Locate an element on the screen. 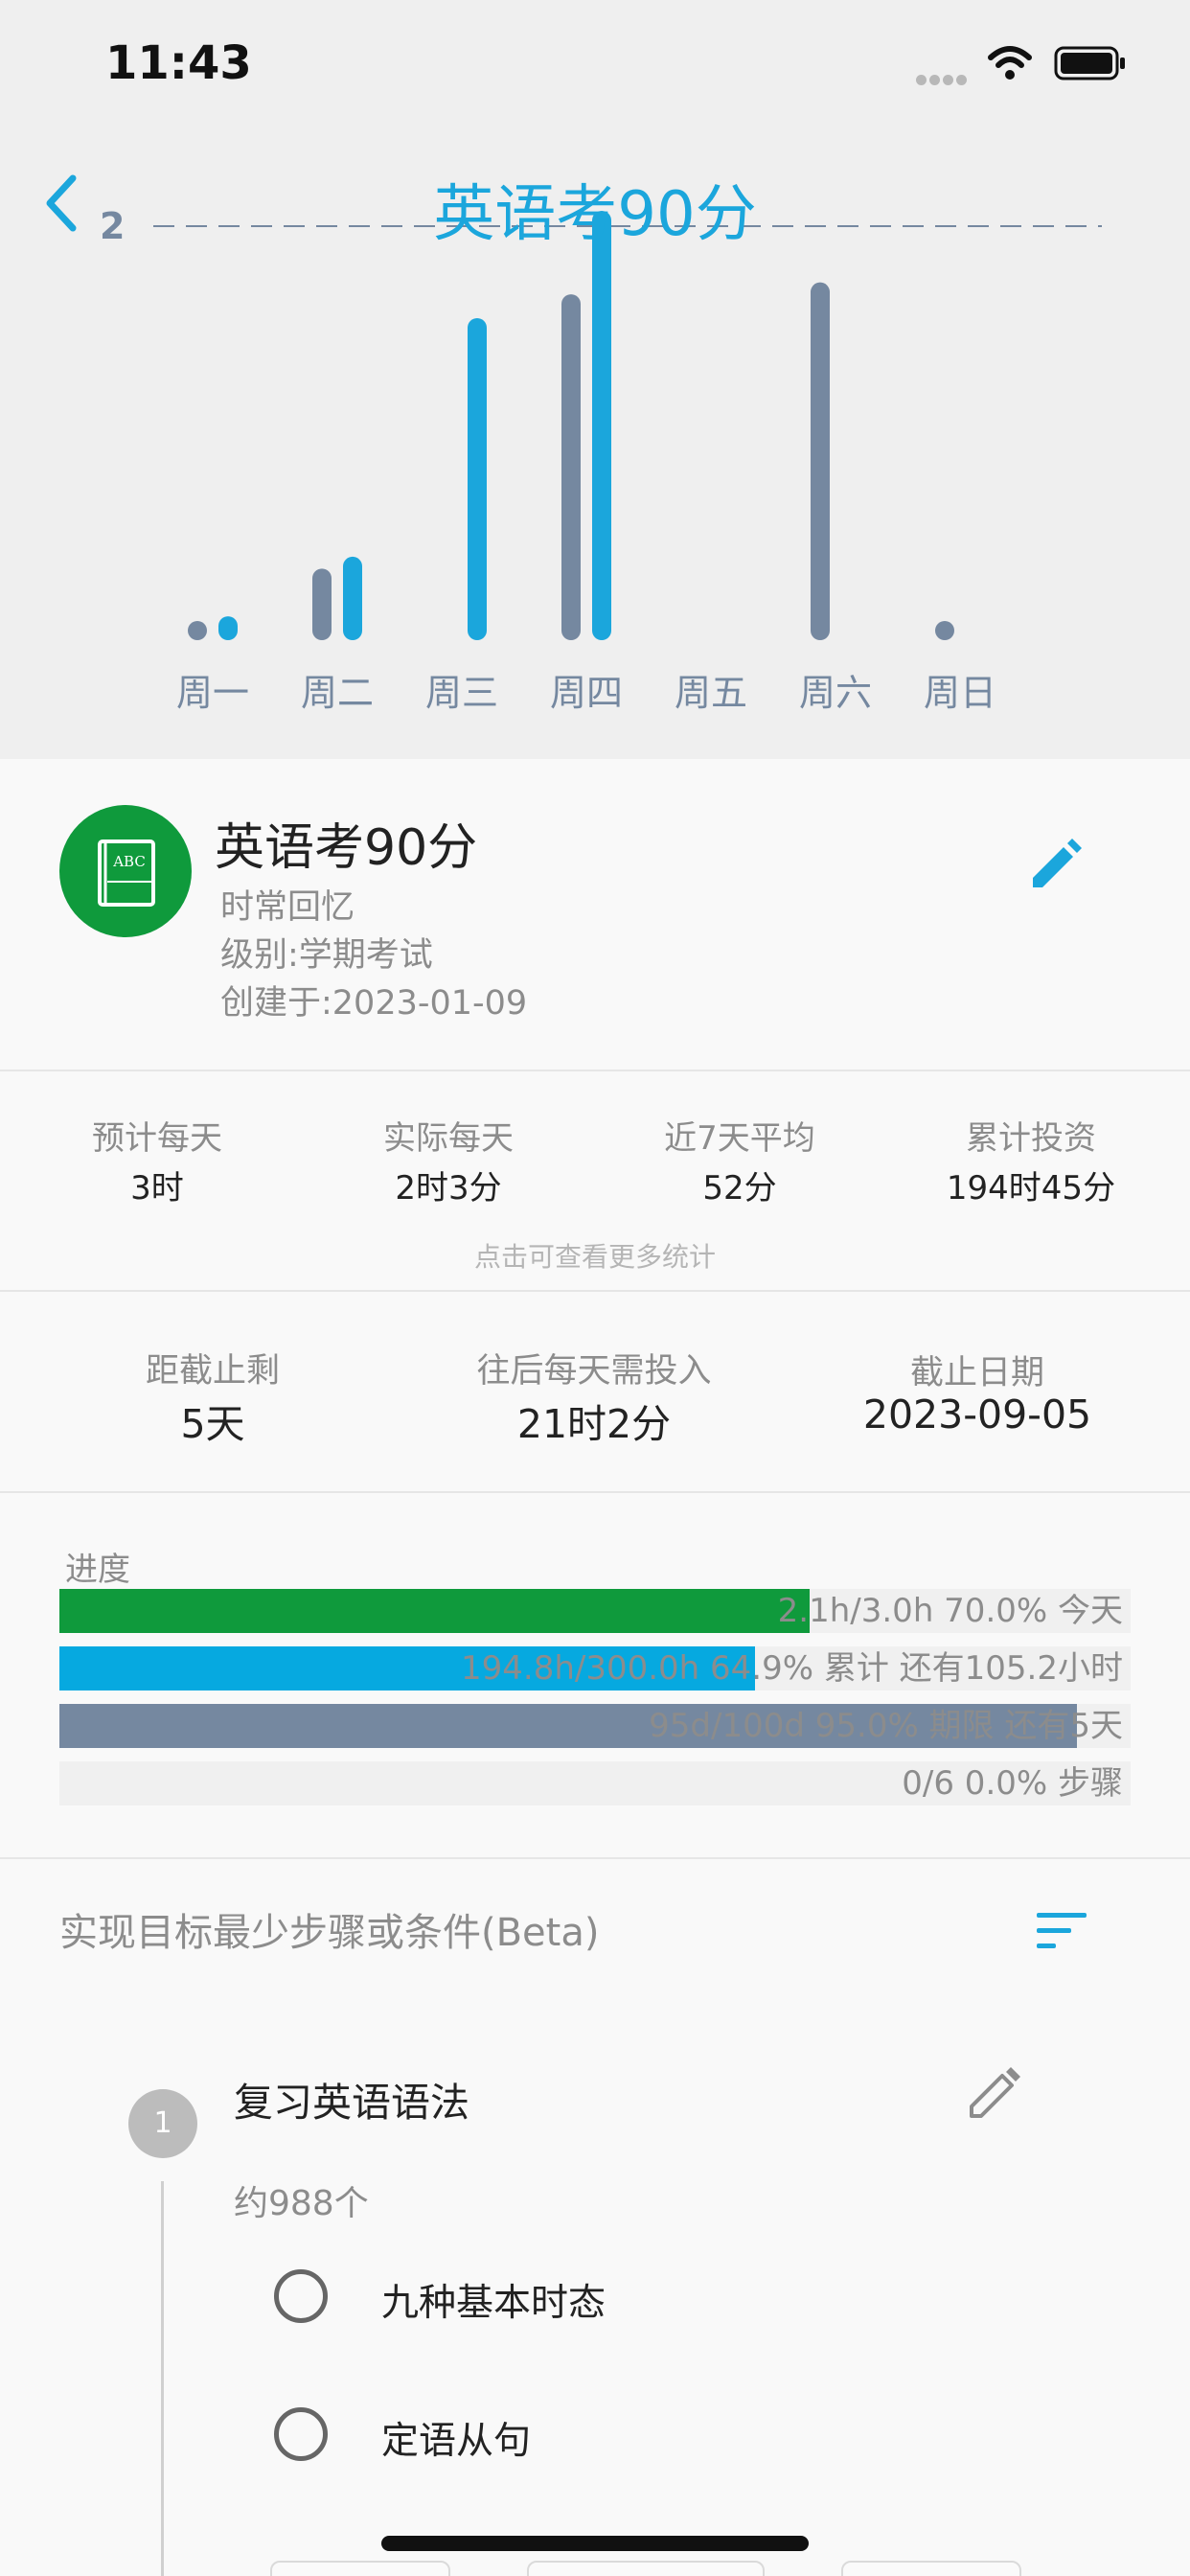 The height and width of the screenshot is (2576, 1190). page-title: 英语考90分 is located at coordinates (595, 214).